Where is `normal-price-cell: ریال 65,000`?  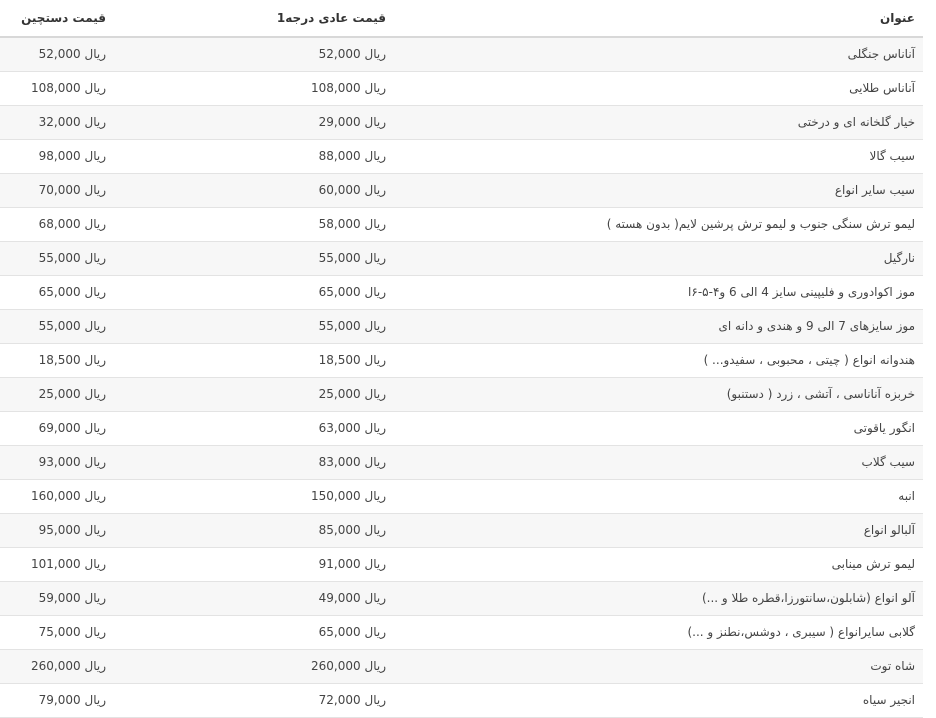 normal-price-cell: ریال 65,000 is located at coordinates (274, 292).